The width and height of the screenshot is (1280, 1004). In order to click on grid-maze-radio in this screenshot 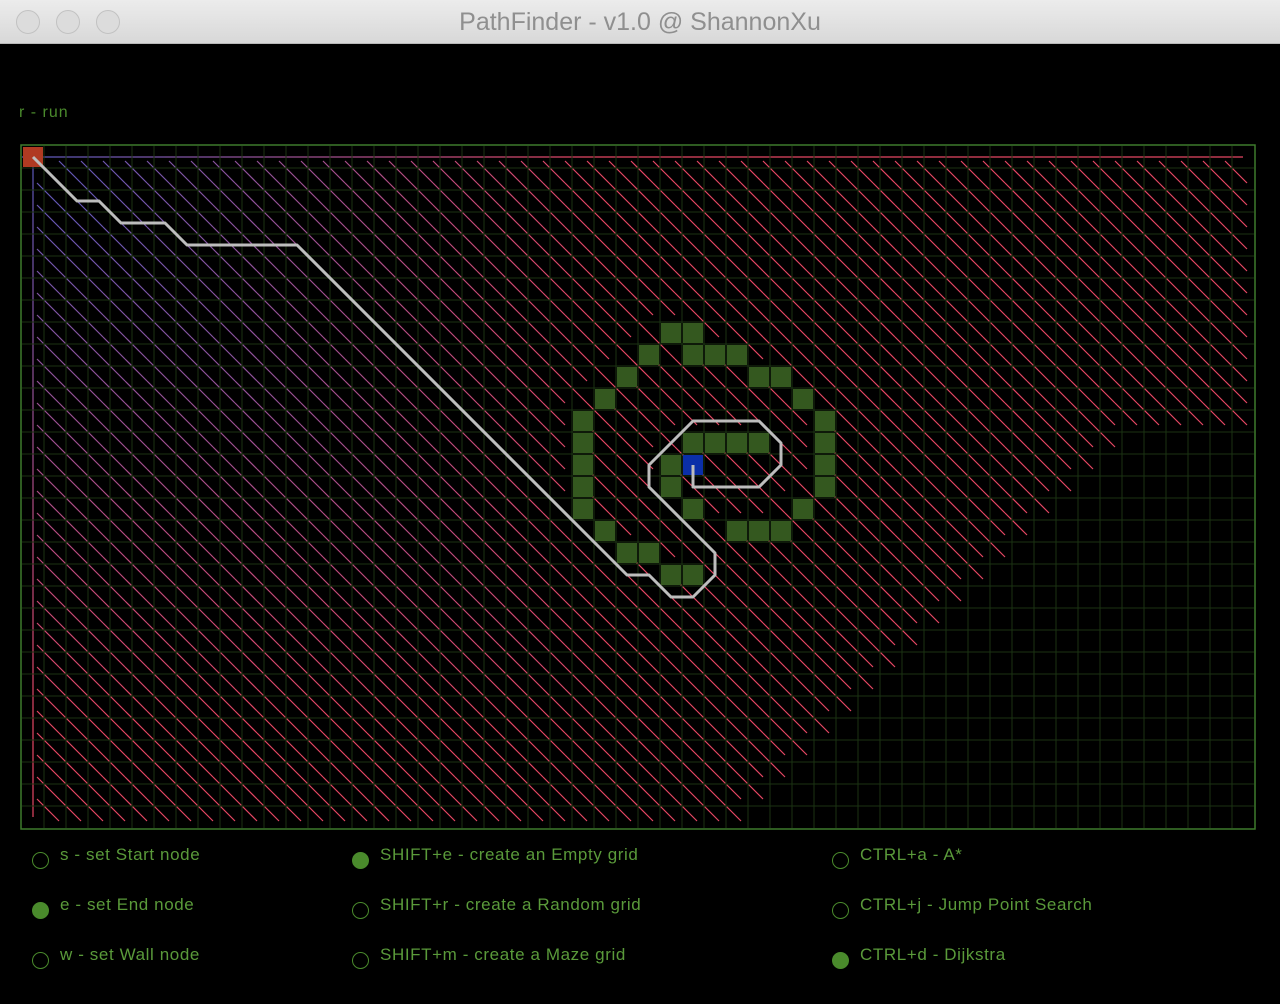, I will do `click(360, 960)`.